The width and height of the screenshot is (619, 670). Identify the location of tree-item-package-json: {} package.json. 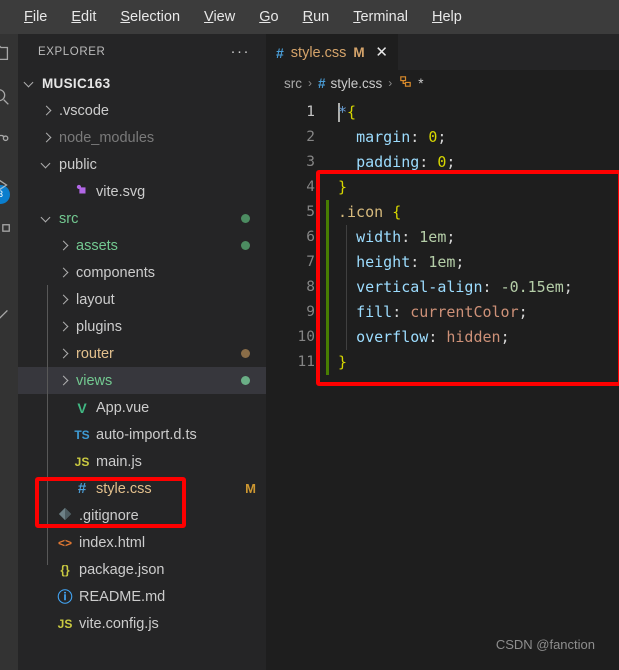
(142, 569).